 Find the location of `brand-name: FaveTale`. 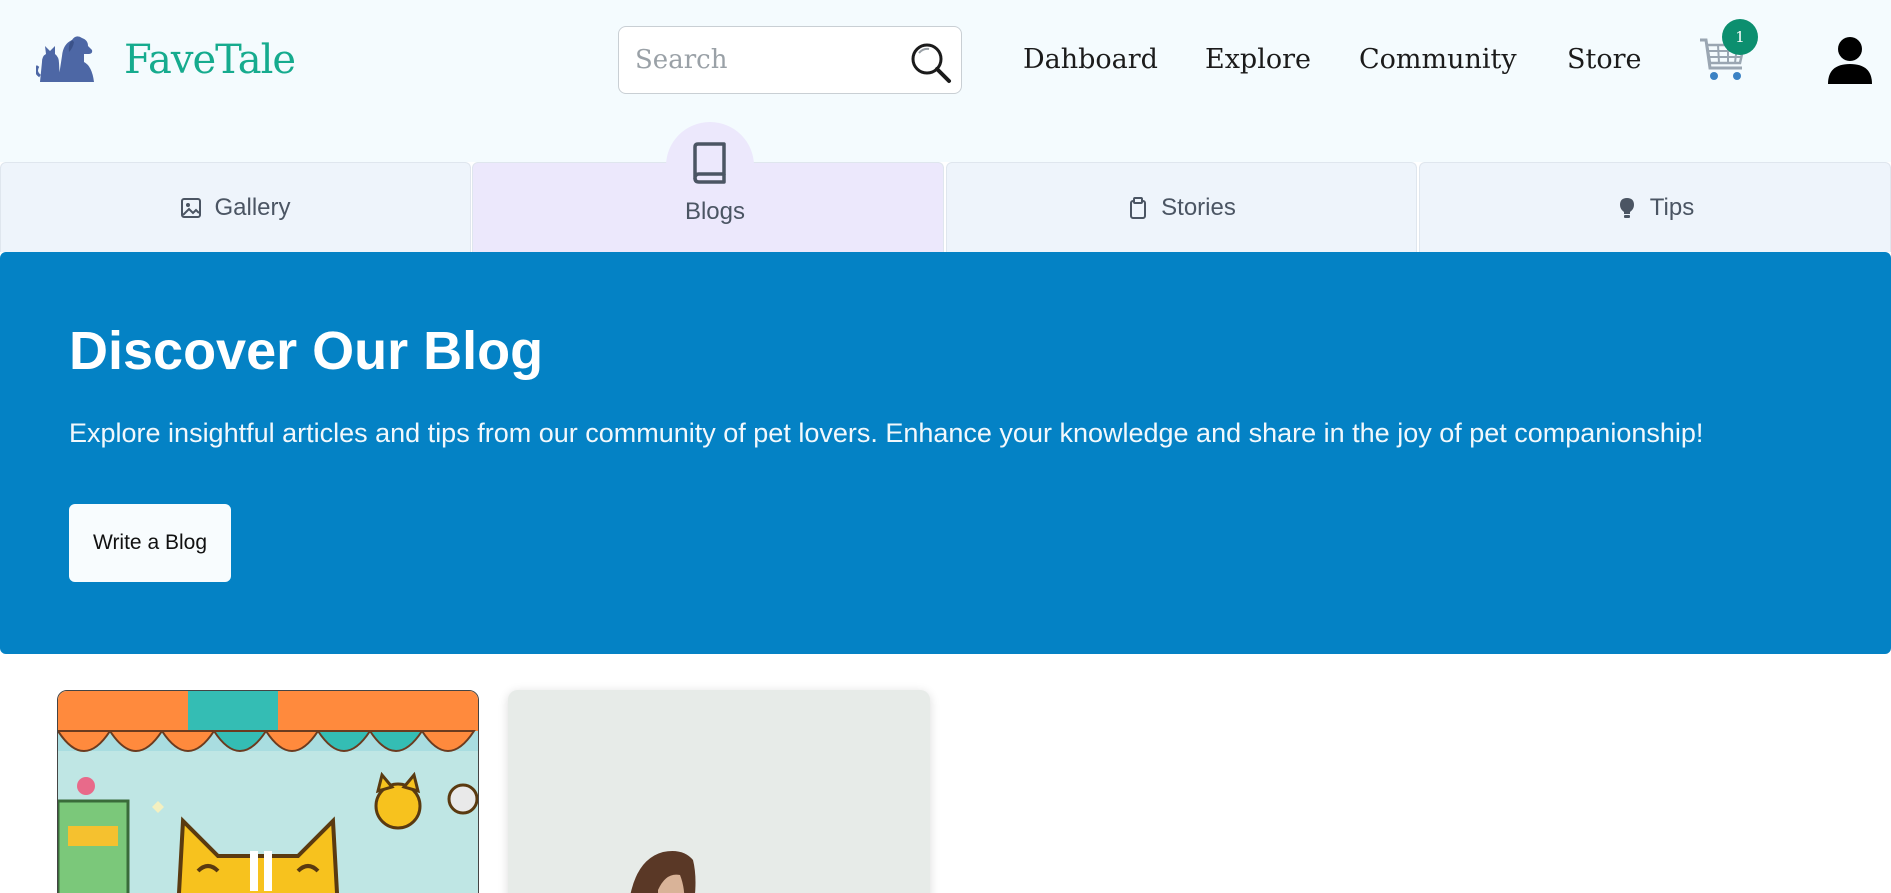

brand-name: FaveTale is located at coordinates (210, 60).